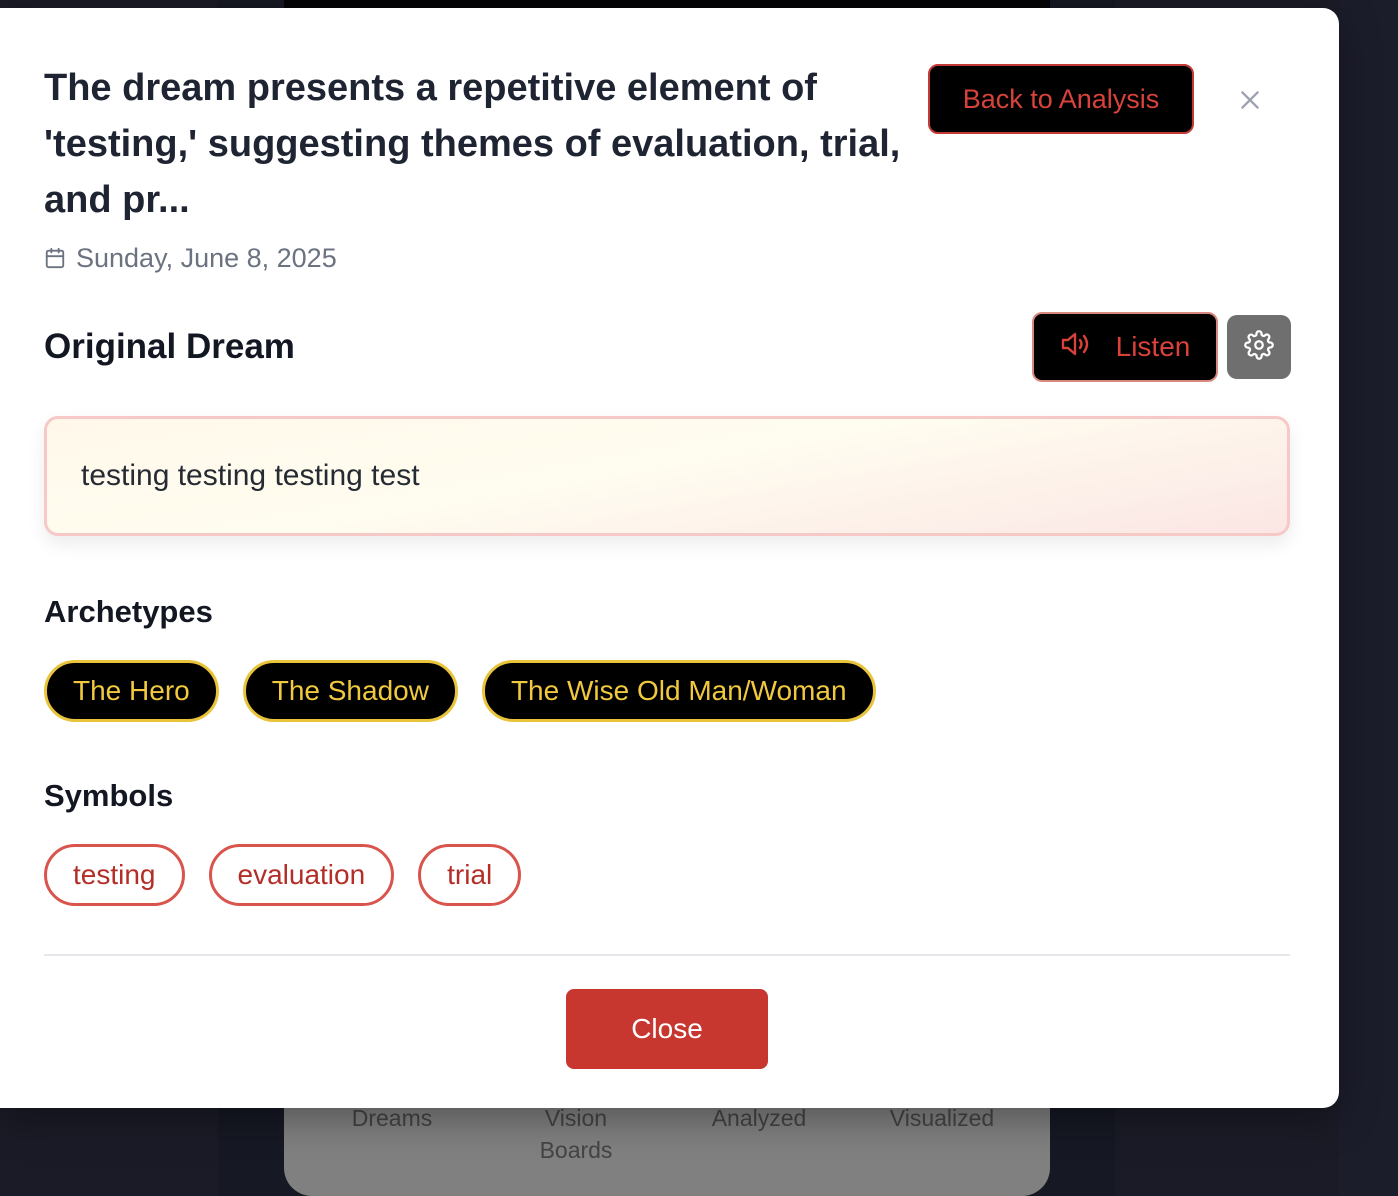  Describe the element at coordinates (301, 875) in the screenshot. I see `symbol-chip-evaluation: evaluation` at that location.